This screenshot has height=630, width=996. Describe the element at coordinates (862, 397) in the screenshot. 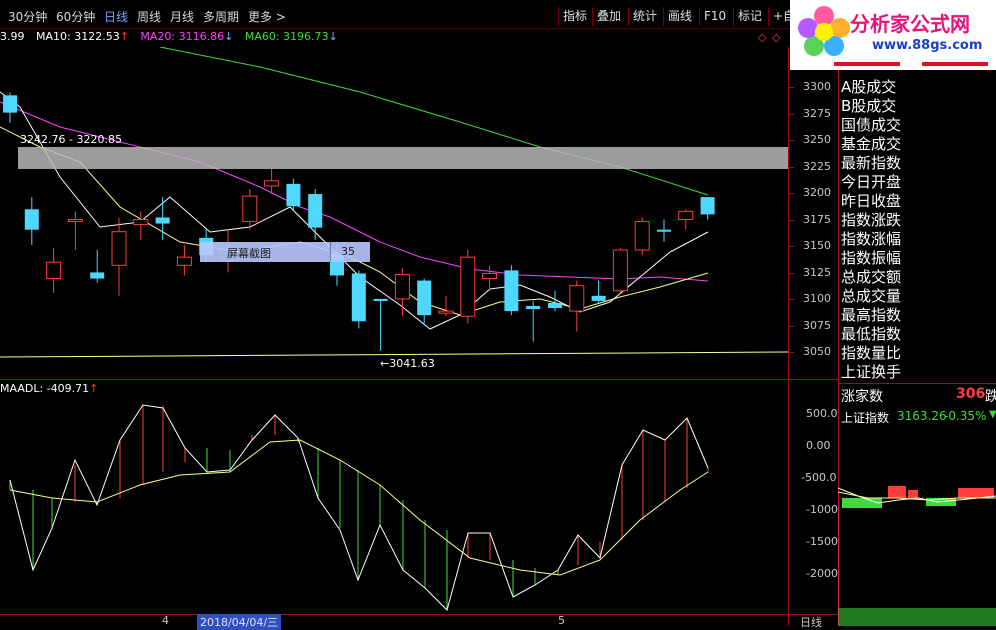

I see `rise-count-label: 涨家数` at that location.